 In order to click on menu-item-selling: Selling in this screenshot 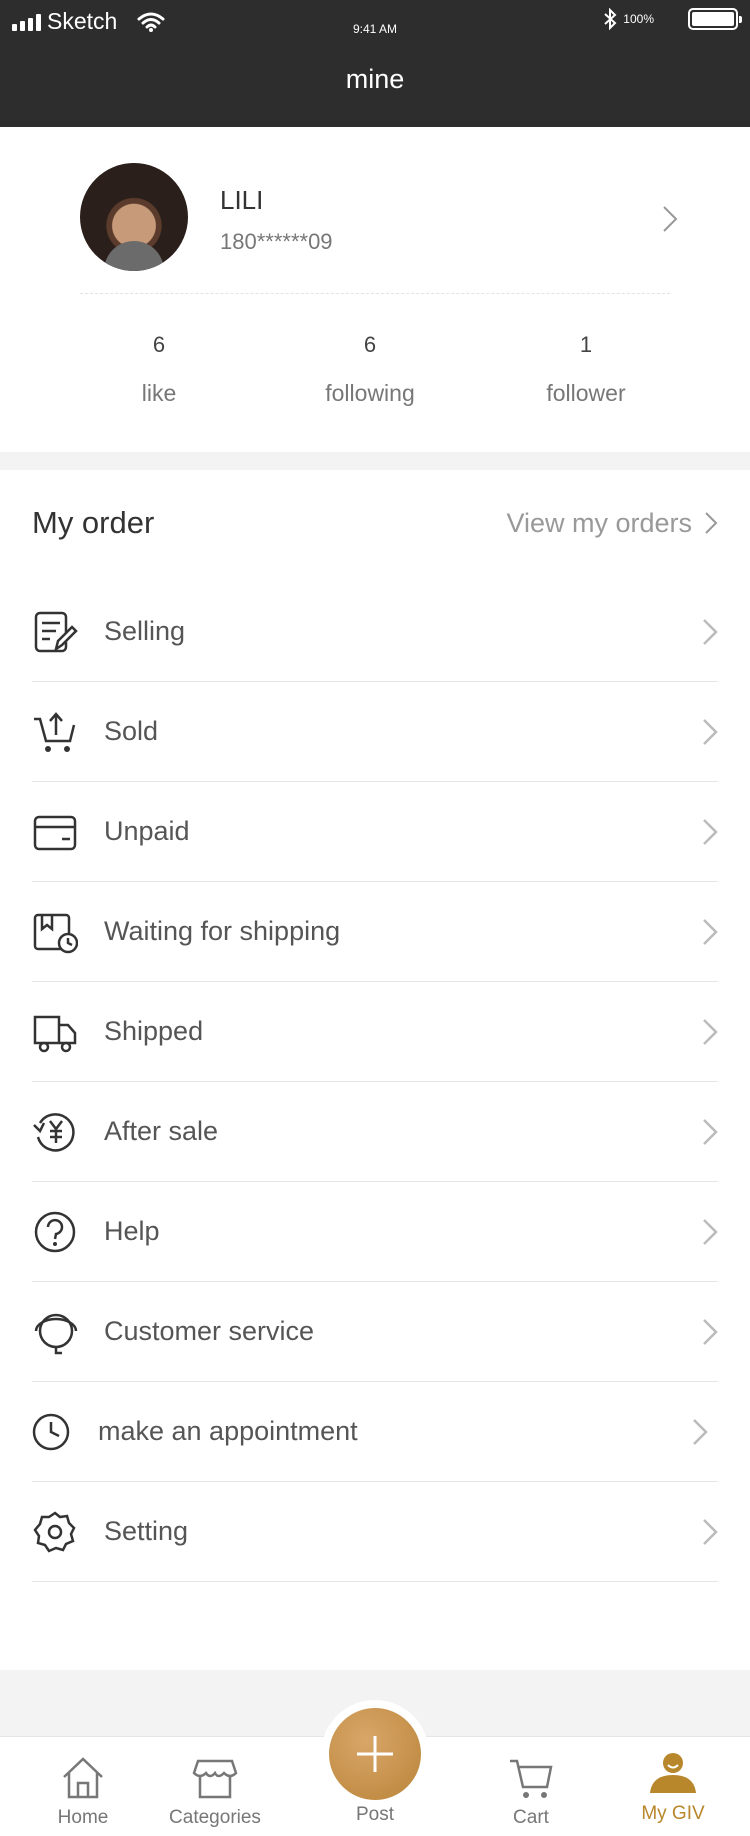, I will do `click(375, 632)`.